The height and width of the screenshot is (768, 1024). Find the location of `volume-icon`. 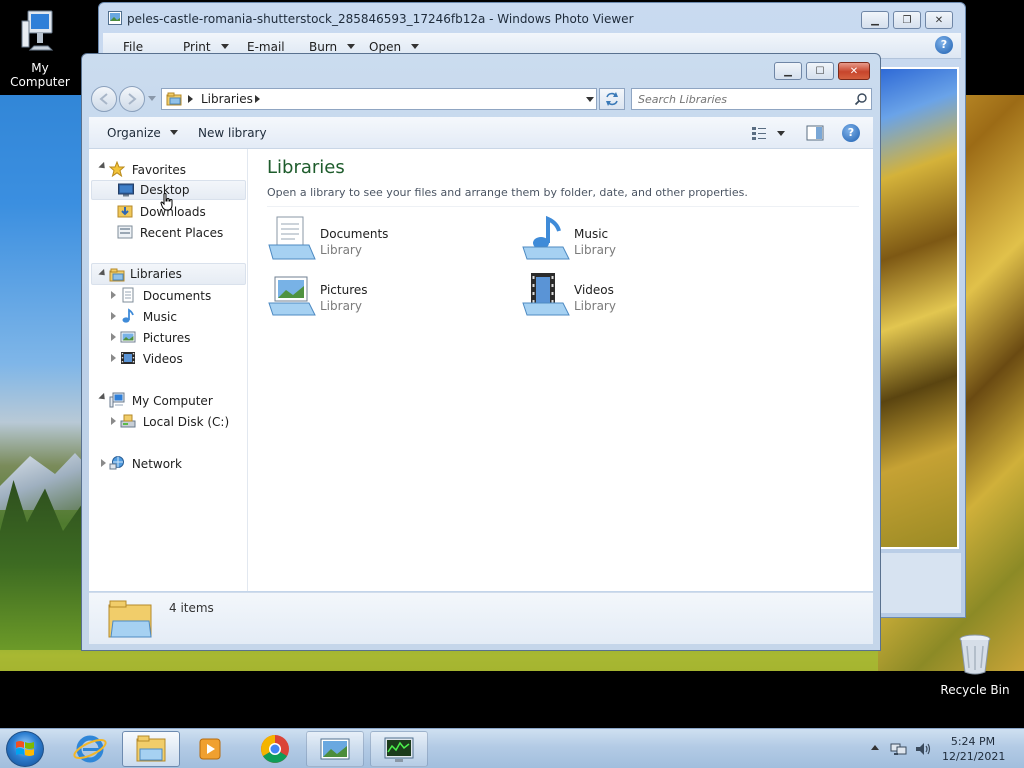

volume-icon is located at coordinates (923, 750).